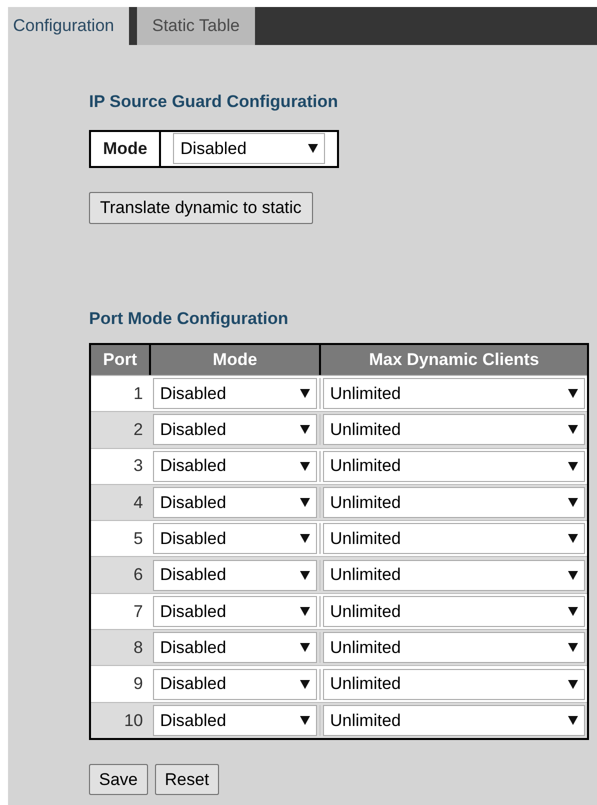 The width and height of the screenshot is (597, 805). Describe the element at coordinates (138, 647) in the screenshot. I see `port-cell-text: 8` at that location.